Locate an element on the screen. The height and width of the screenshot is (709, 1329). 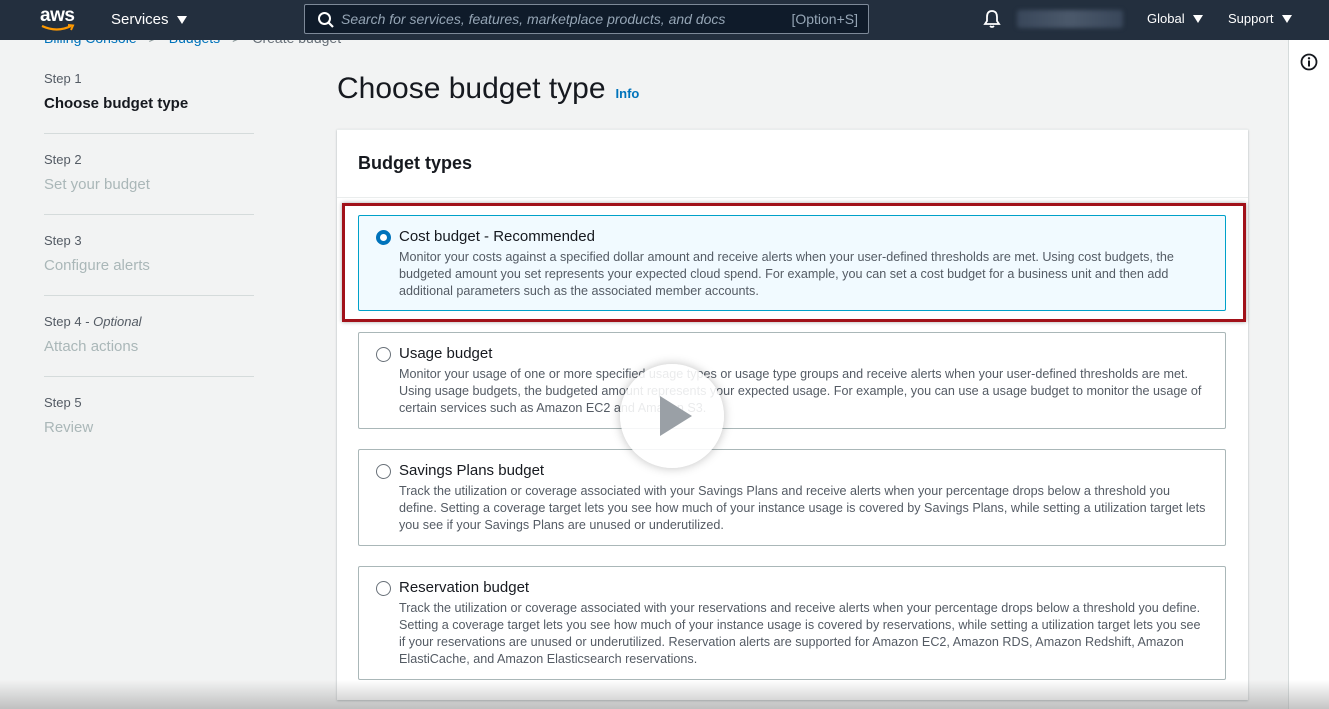
support-menu: Support is located at coordinates (1260, 18).